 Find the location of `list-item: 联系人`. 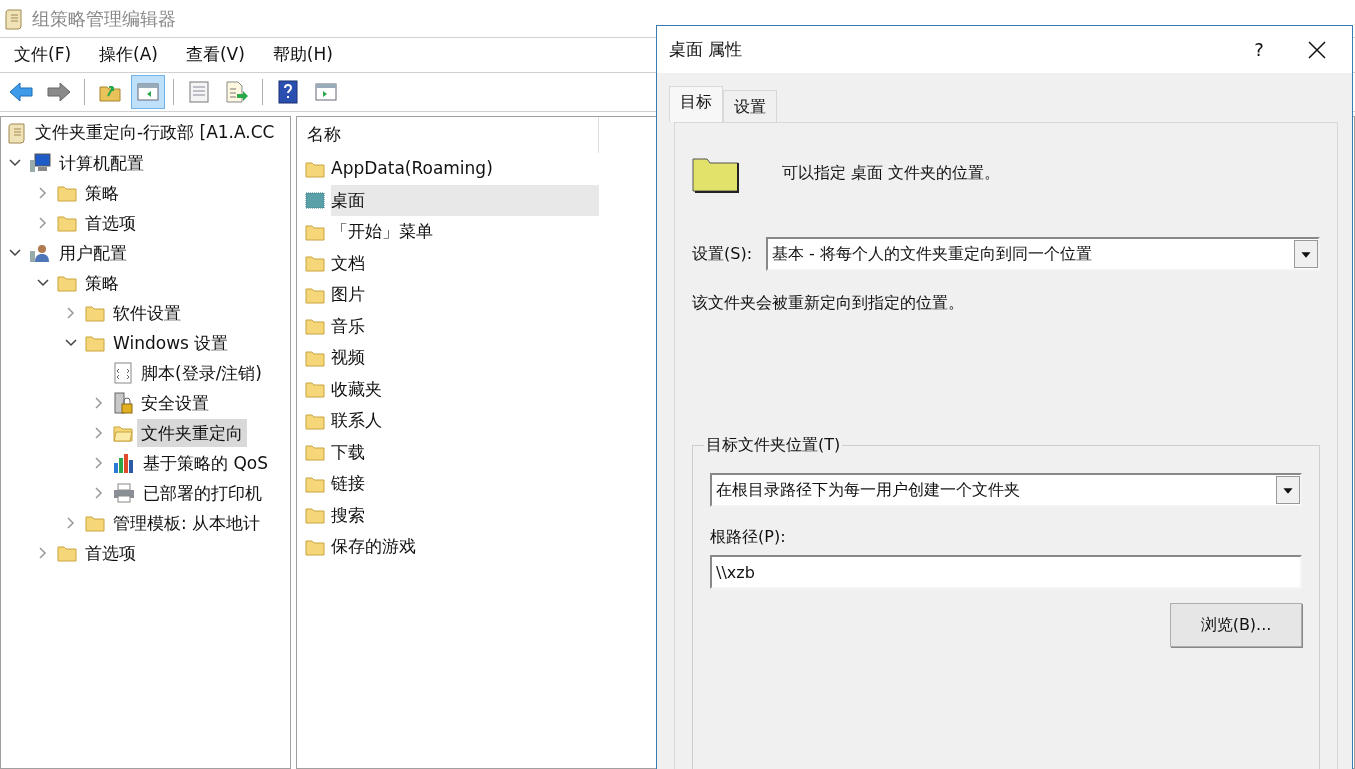

list-item: 联系人 is located at coordinates (465, 421).